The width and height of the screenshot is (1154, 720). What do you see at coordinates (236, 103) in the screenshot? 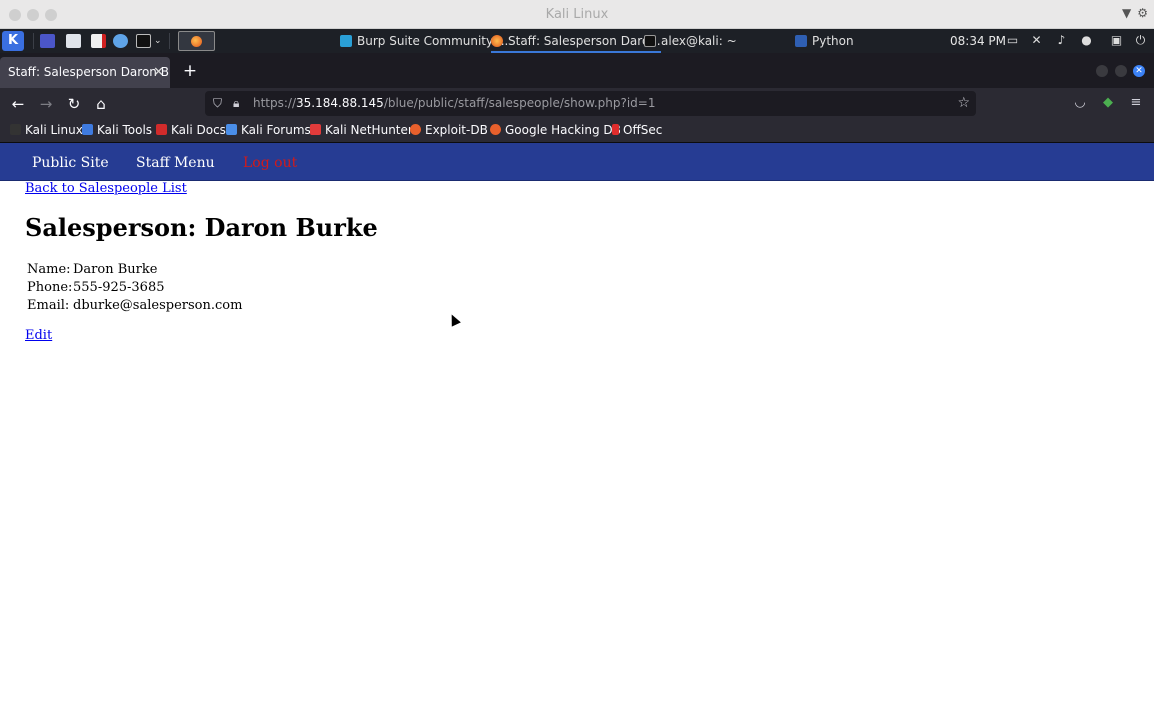
I see `lock-icon: 🔒︎` at bounding box center [236, 103].